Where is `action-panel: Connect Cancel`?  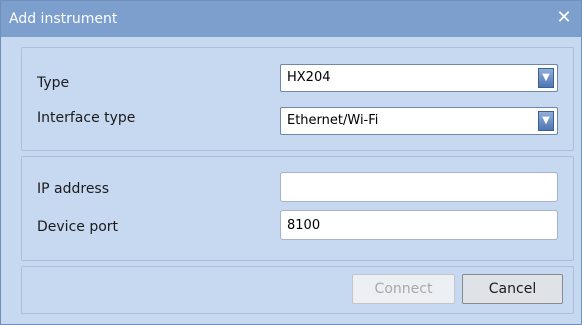
action-panel: Connect Cancel is located at coordinates (297, 290).